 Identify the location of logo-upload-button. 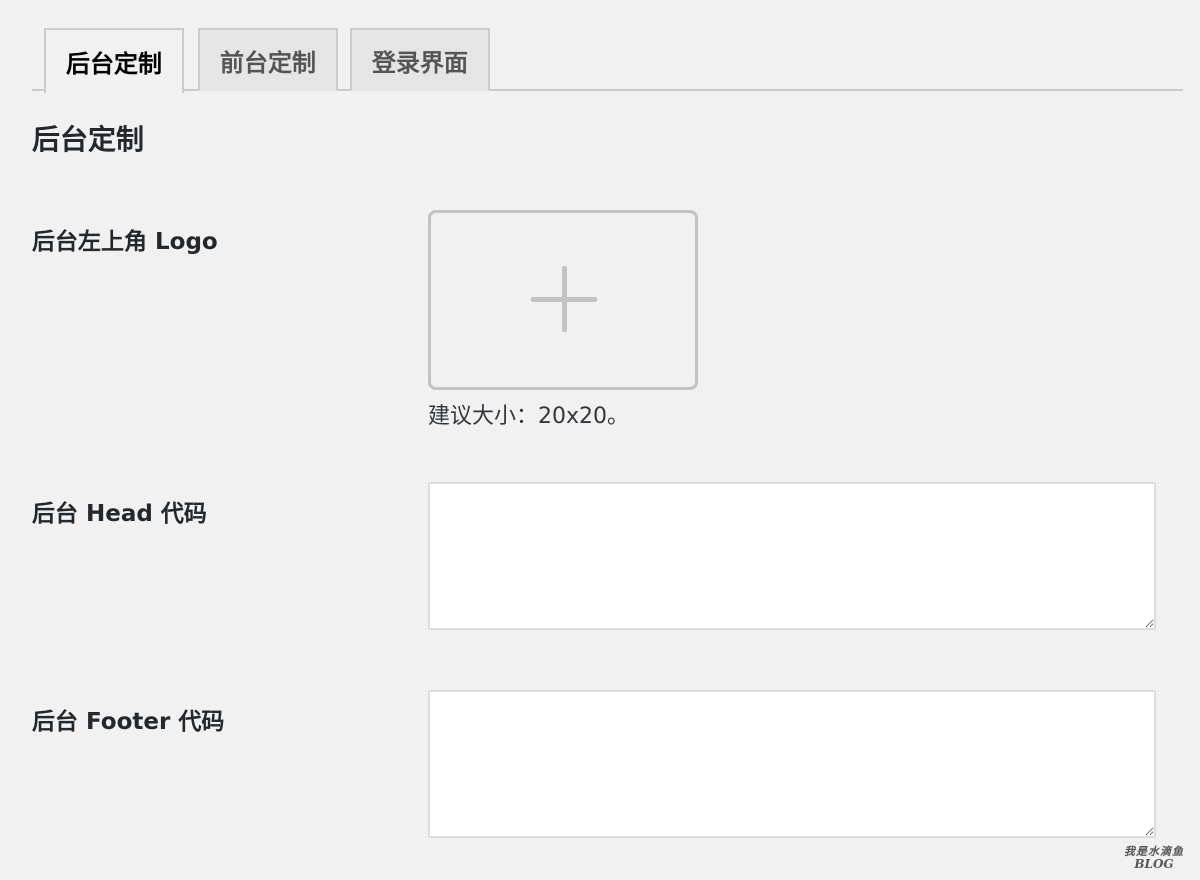
(563, 300).